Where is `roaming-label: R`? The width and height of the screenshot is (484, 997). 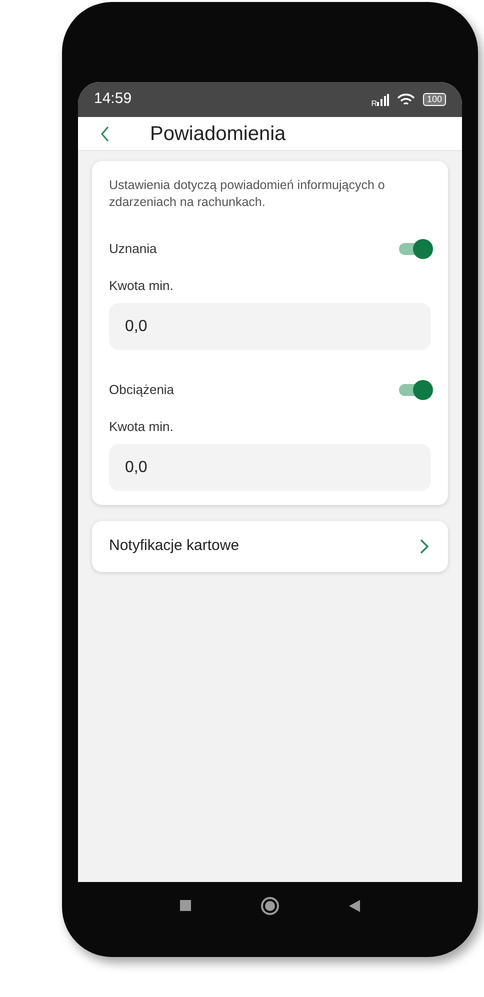 roaming-label: R is located at coordinates (374, 104).